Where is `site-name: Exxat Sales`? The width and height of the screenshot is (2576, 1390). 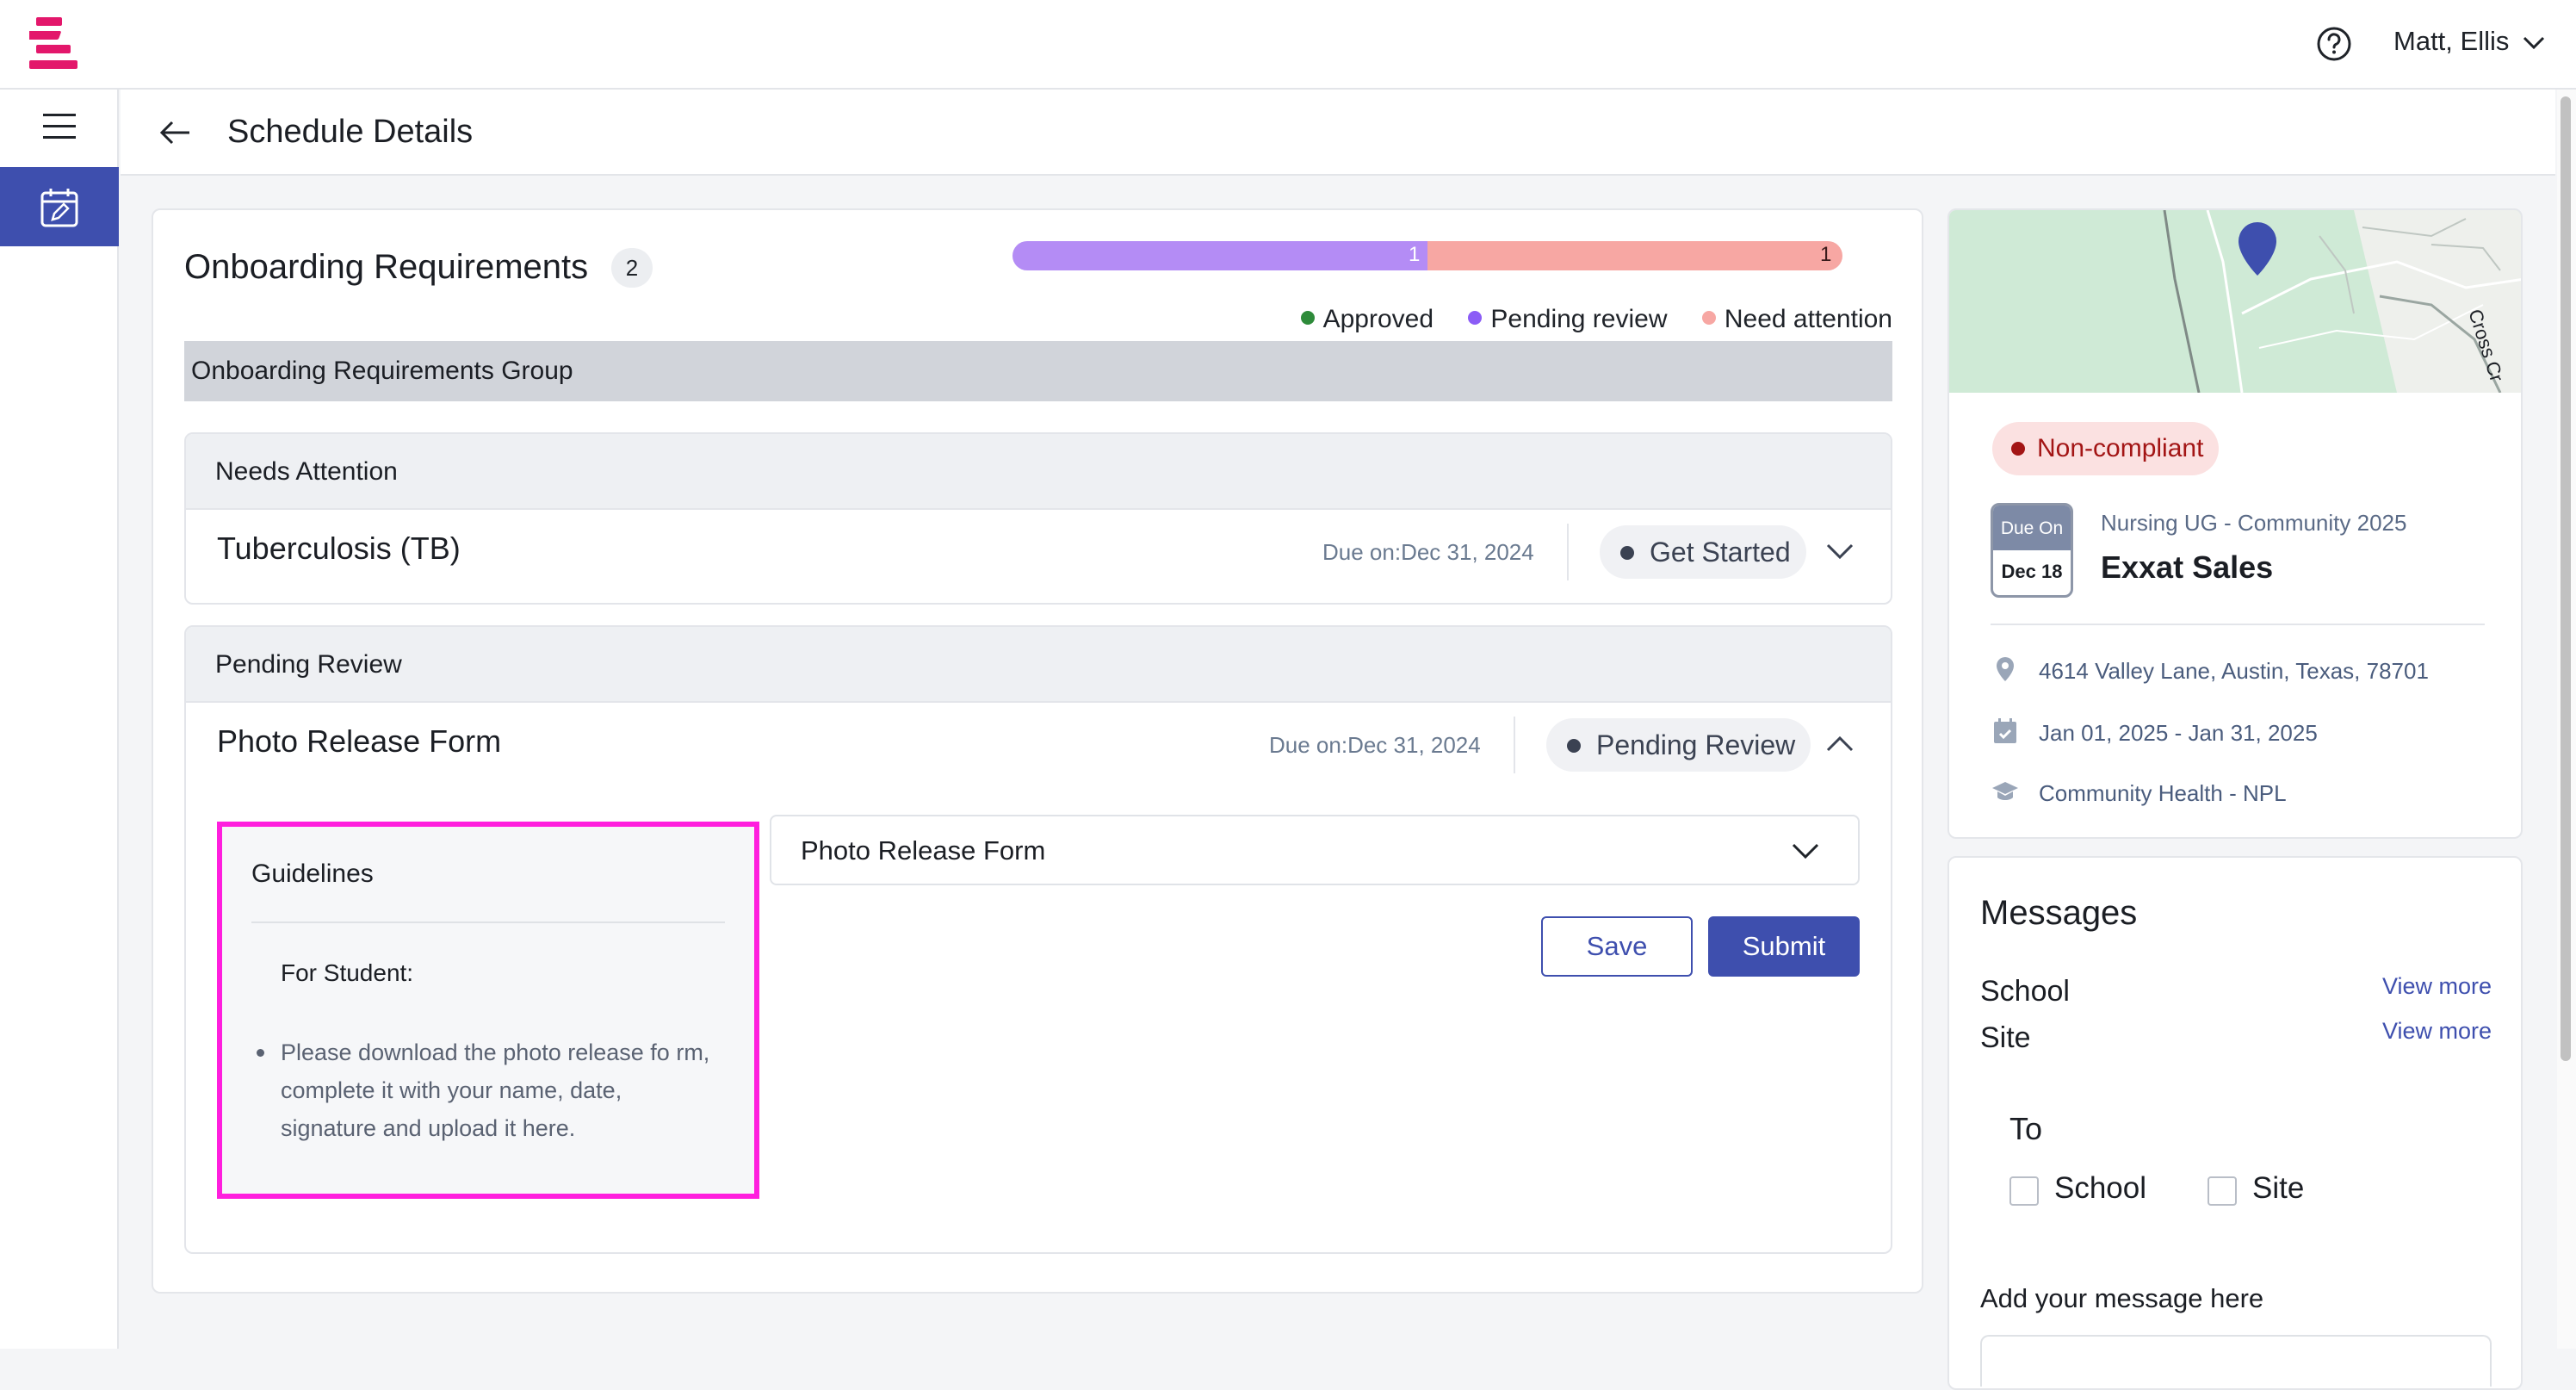 site-name: Exxat Sales is located at coordinates (2187, 567).